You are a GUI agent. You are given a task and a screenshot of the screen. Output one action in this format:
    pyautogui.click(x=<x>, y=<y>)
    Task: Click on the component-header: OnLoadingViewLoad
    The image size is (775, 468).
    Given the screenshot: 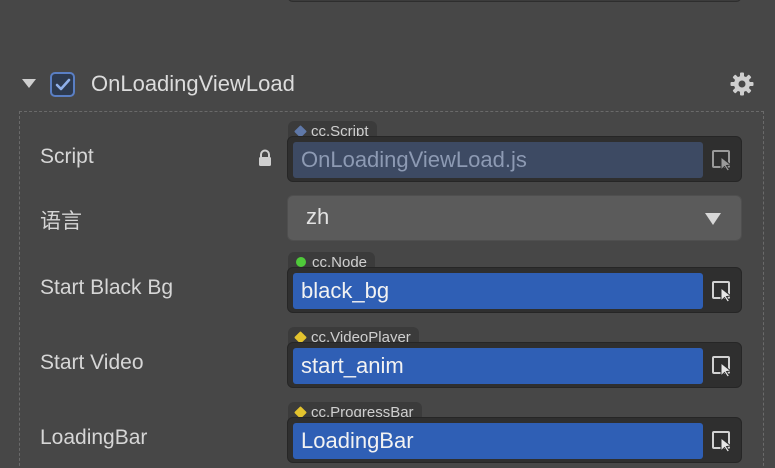 What is the action you would take?
    pyautogui.click(x=387, y=84)
    